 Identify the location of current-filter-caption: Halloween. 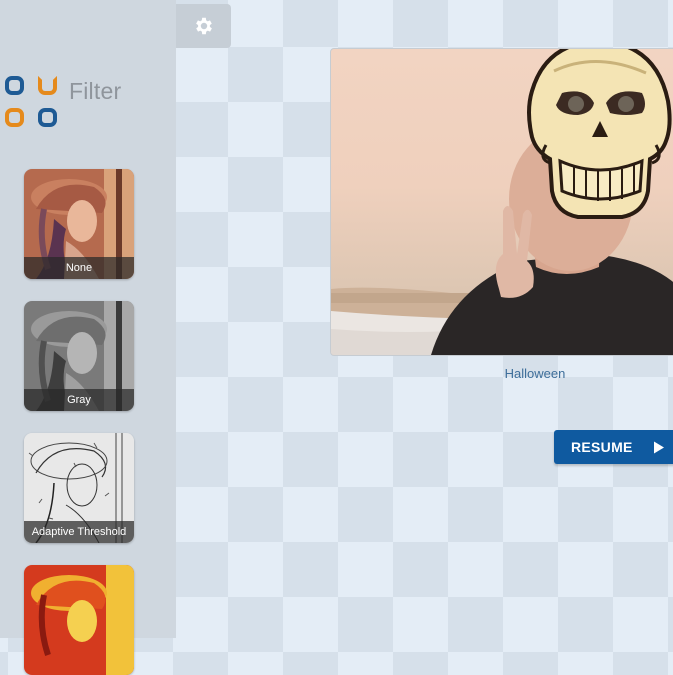
(535, 373).